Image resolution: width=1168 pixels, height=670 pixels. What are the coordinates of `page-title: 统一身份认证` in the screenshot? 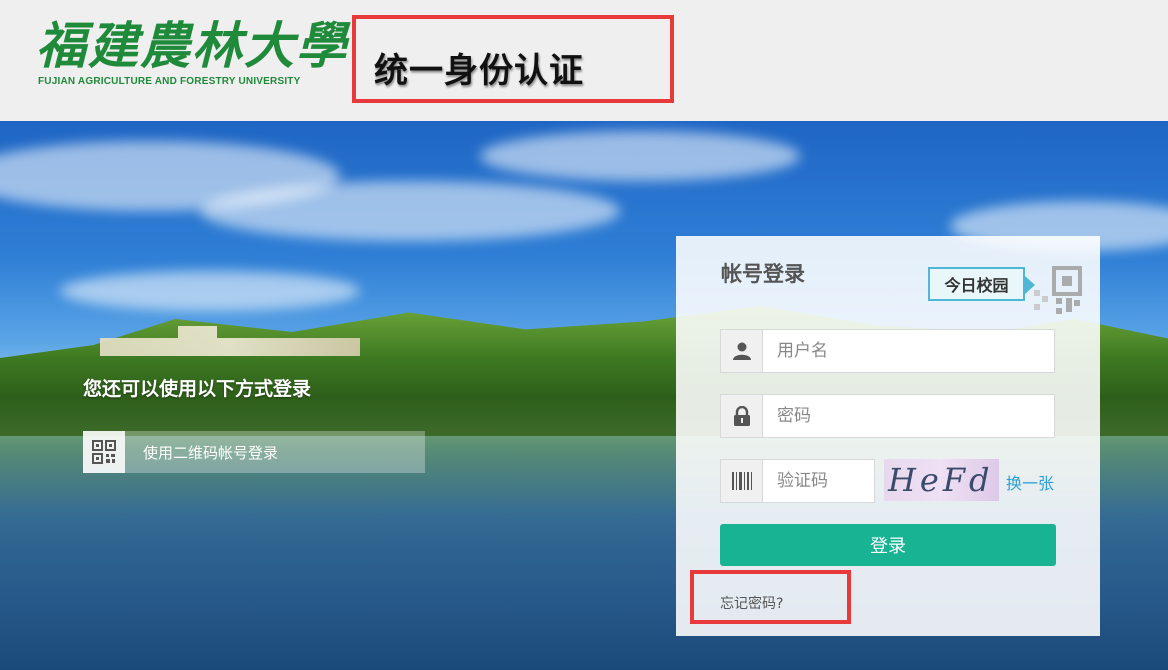 It's located at (479, 71).